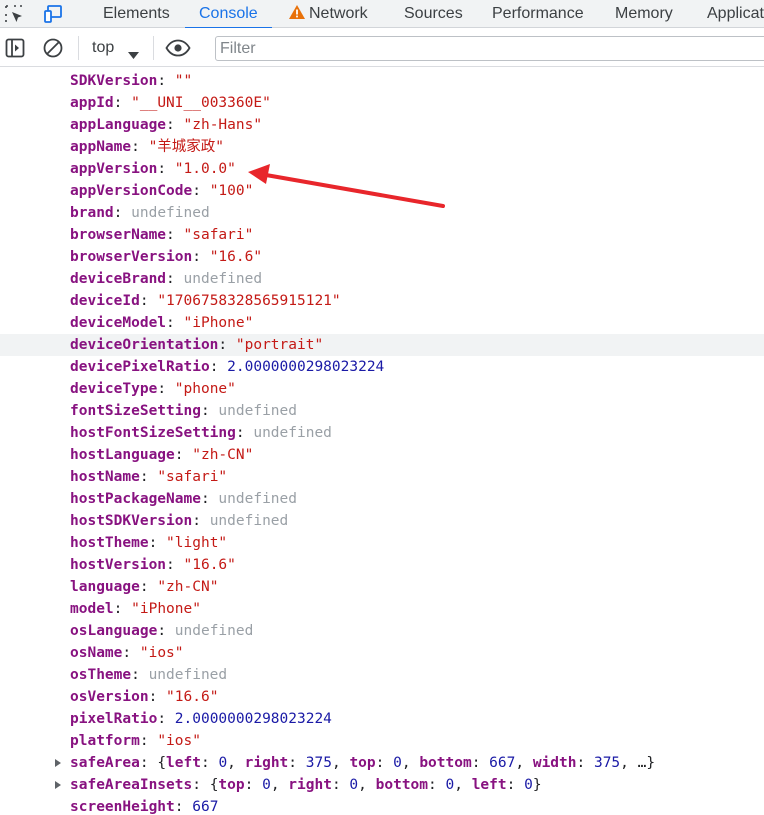 This screenshot has width=764, height=815. I want to click on object-preview-part: 667, so click(502, 763).